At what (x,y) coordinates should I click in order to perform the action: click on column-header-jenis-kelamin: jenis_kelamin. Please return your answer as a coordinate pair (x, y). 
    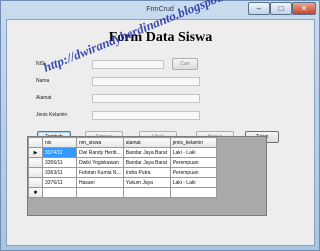
    Looking at the image, I should click on (193, 142).